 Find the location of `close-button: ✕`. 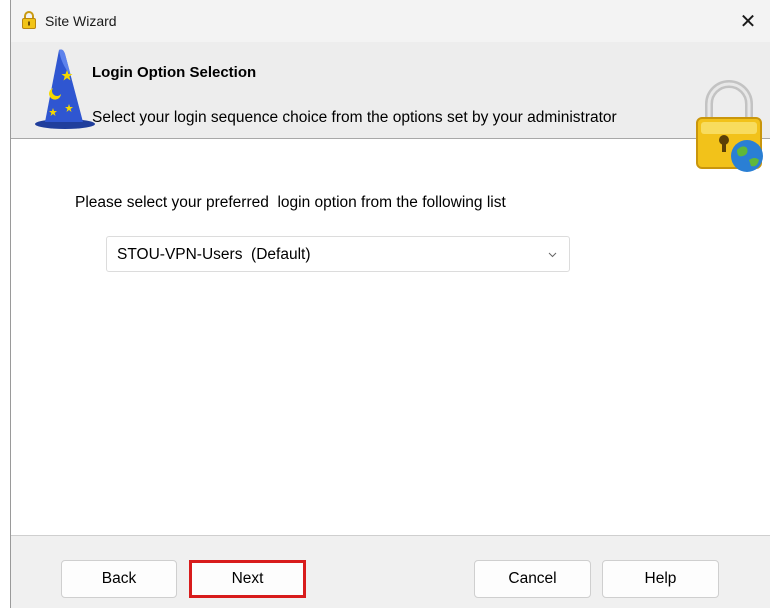

close-button: ✕ is located at coordinates (747, 21).